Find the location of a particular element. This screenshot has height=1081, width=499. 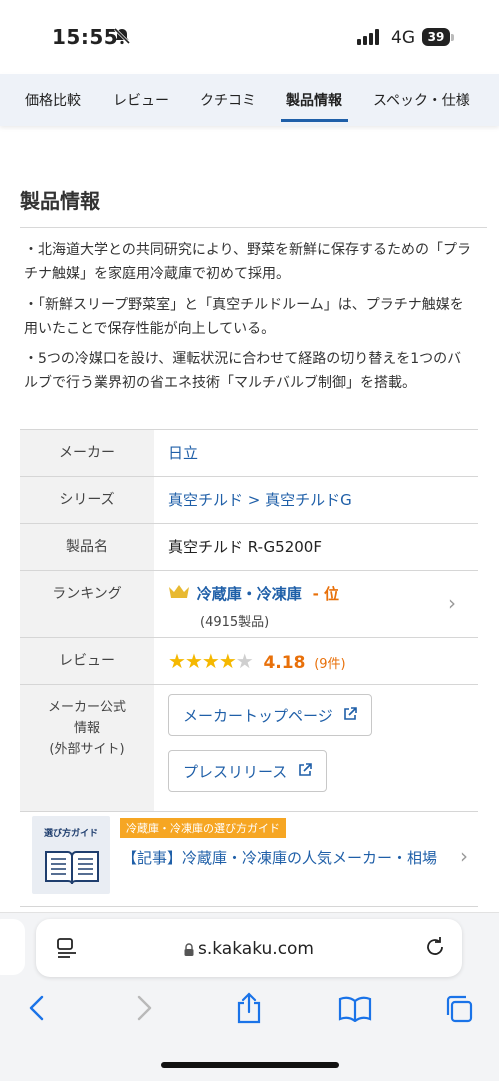

spec-row-official: メーカー公式 情報 (外部サイト) メーカートップページ プレスリリース is located at coordinates (249, 748).